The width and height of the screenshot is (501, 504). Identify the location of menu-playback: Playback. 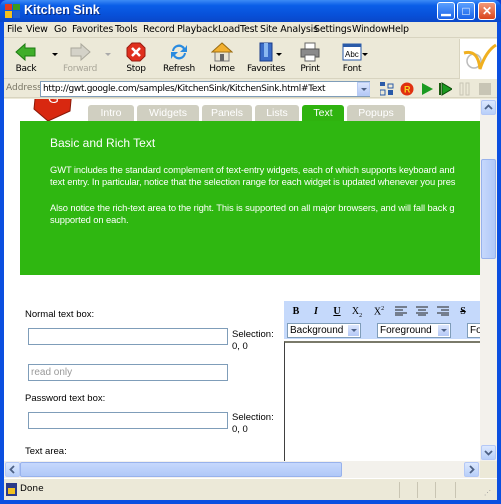
(197, 29).